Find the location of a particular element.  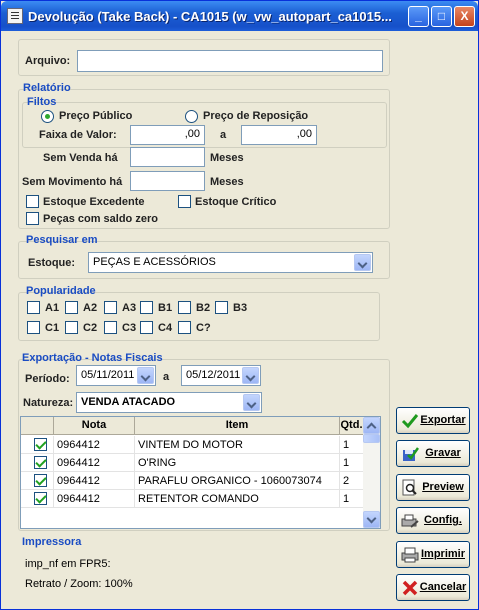

table-row: 0964412 O'RING 1 is located at coordinates (192, 463).